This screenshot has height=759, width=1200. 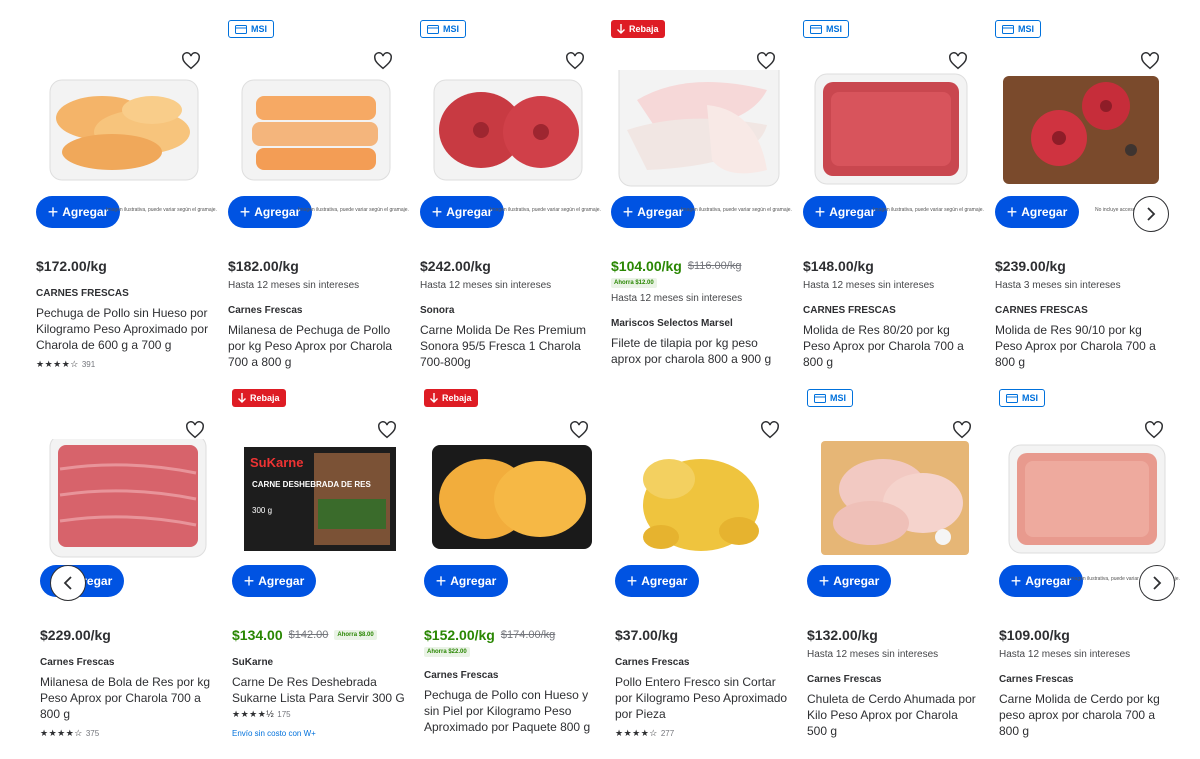 I want to click on product-image-whole-chicken, so click(x=703, y=499).